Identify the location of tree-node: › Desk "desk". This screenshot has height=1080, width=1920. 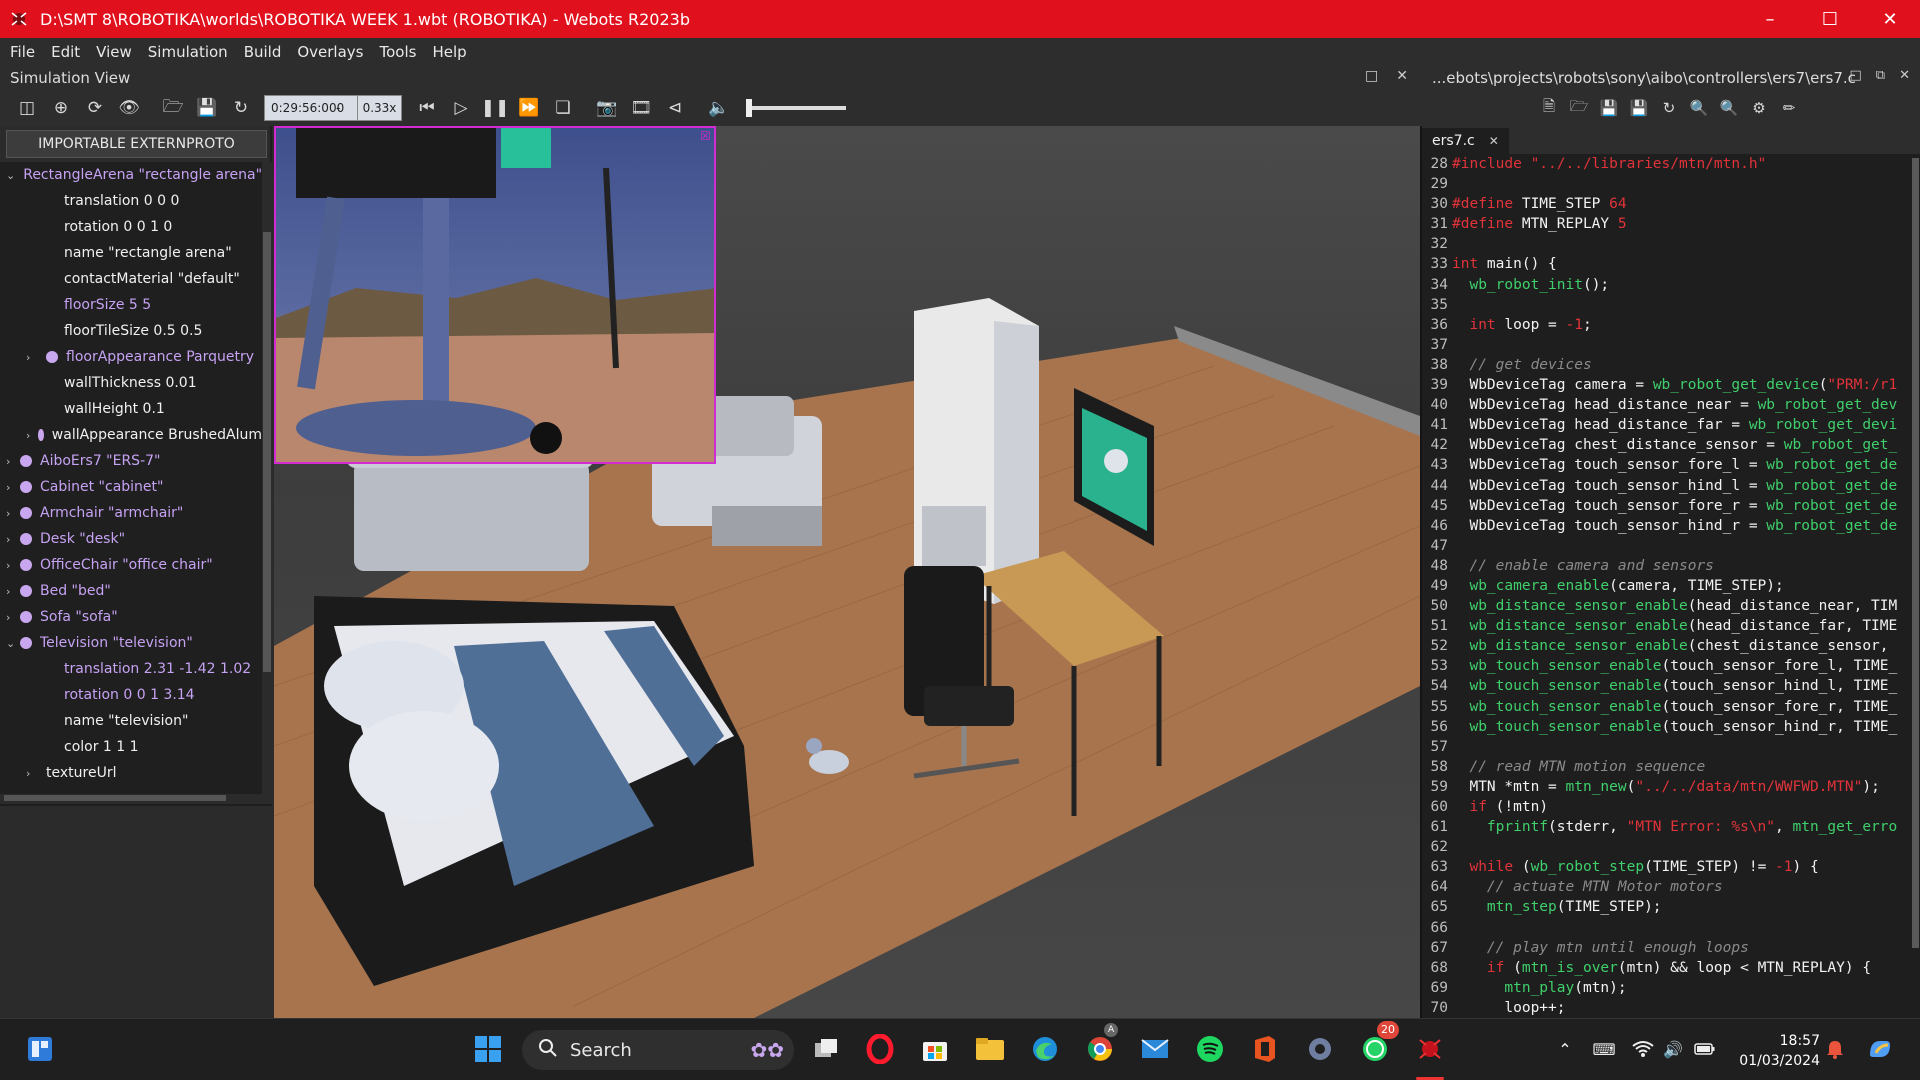
(131, 539).